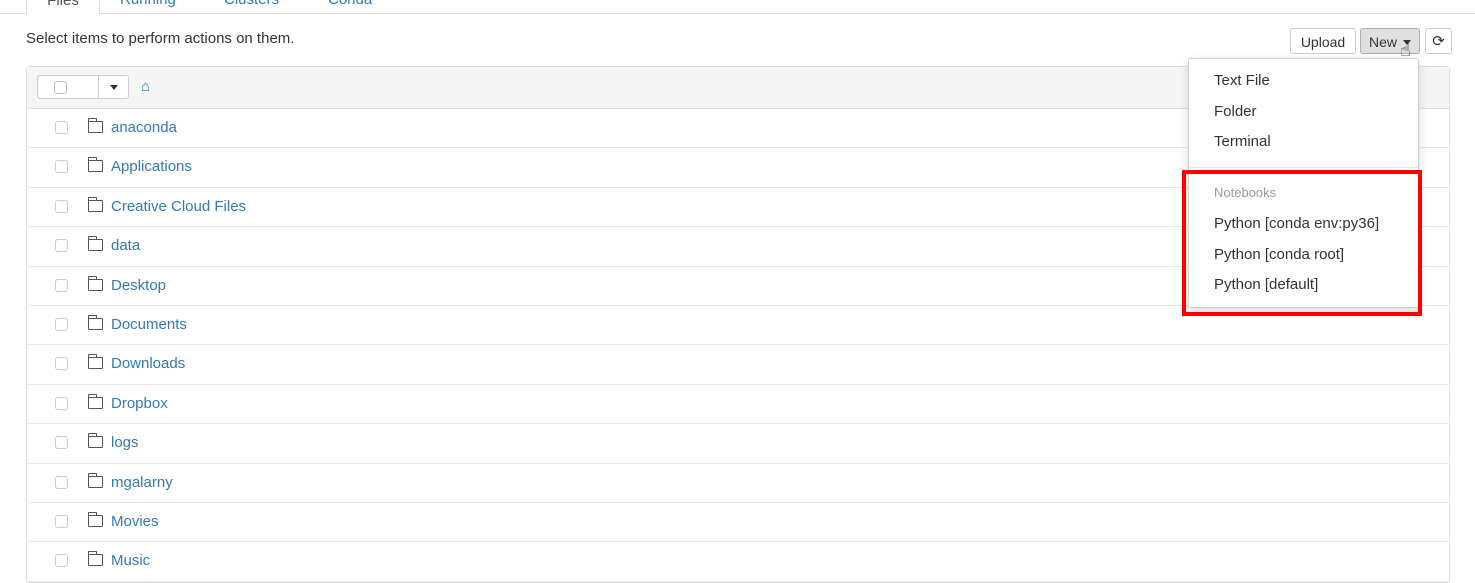 Image resolution: width=1475 pixels, height=583 pixels. What do you see at coordinates (1383, 42) in the screenshot?
I see `new-button-label: New` at bounding box center [1383, 42].